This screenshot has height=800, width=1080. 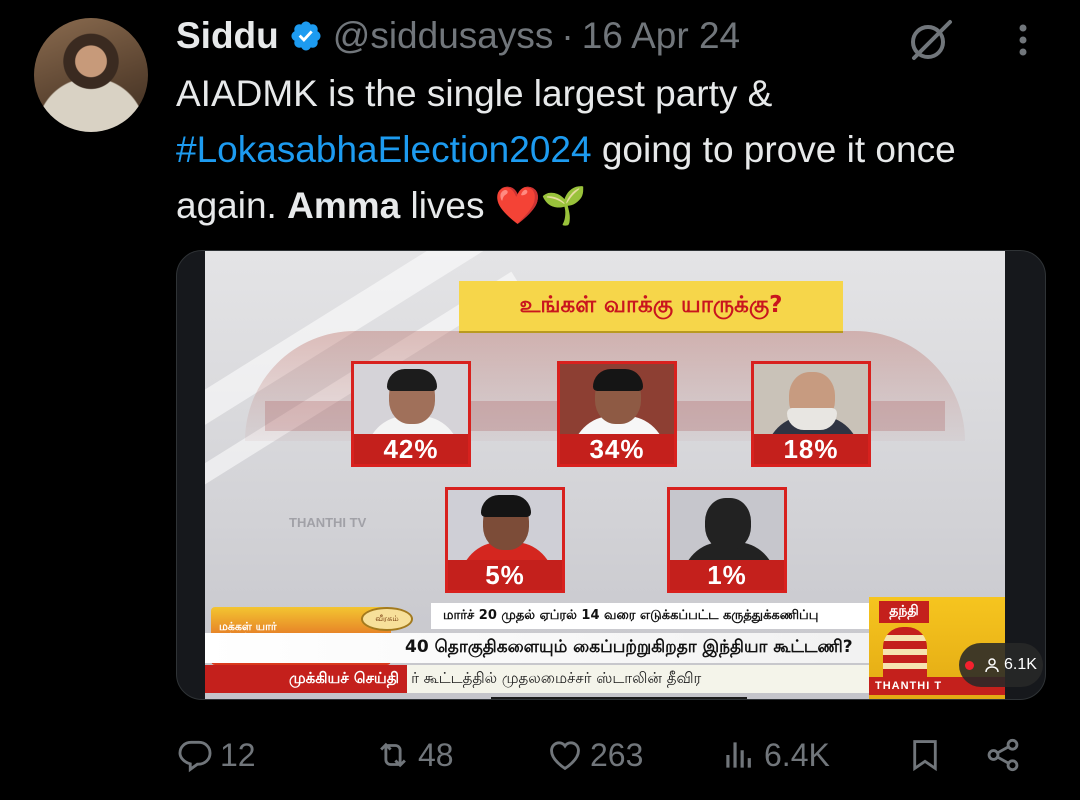 I want to click on beard-shape, so click(x=812, y=419).